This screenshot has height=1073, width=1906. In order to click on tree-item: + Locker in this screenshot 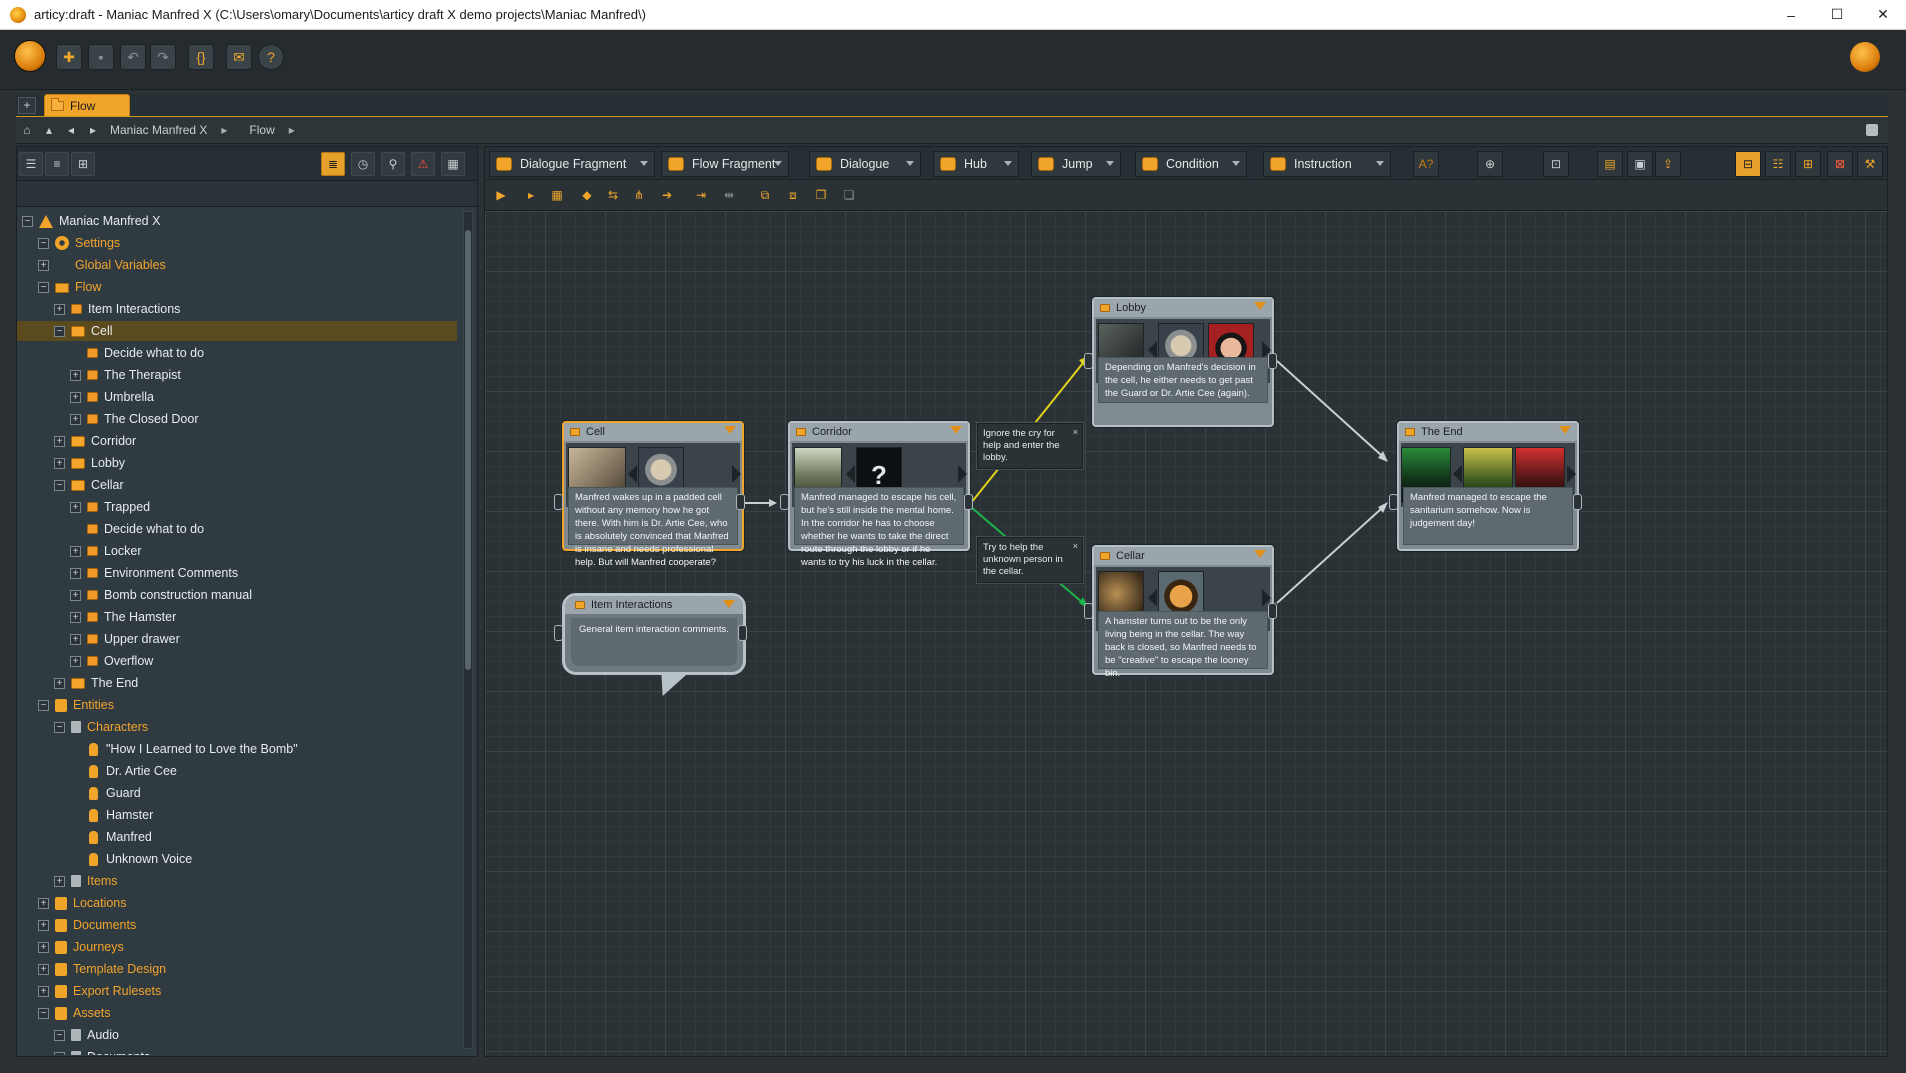, I will do `click(237, 551)`.